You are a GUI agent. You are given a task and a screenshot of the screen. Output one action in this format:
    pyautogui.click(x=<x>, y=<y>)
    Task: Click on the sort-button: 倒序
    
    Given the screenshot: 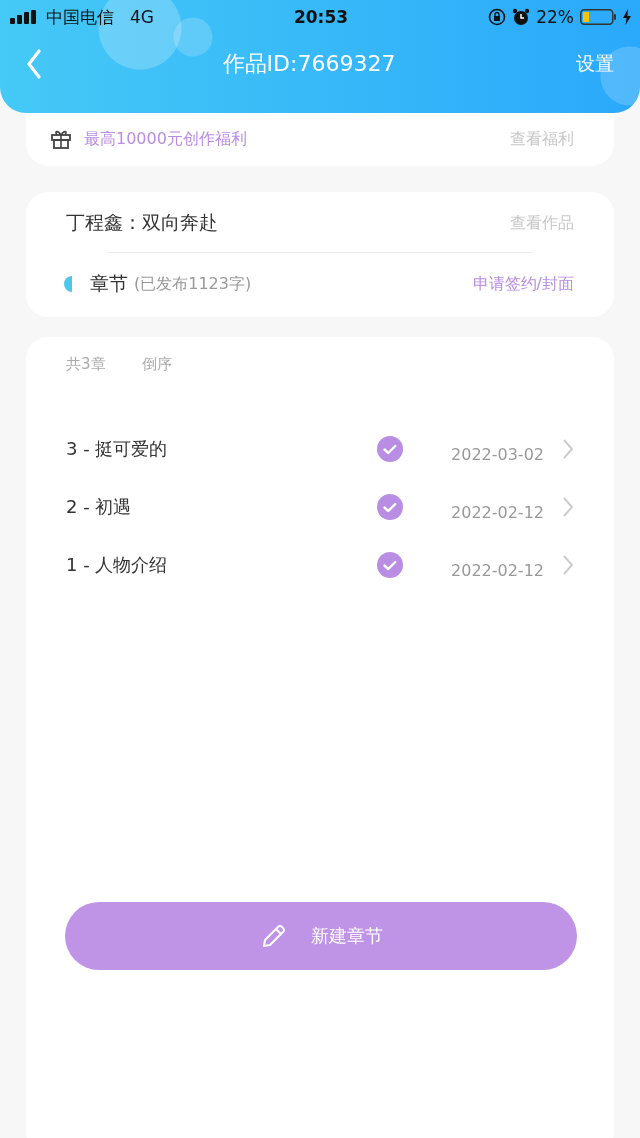 What is the action you would take?
    pyautogui.click(x=156, y=364)
    